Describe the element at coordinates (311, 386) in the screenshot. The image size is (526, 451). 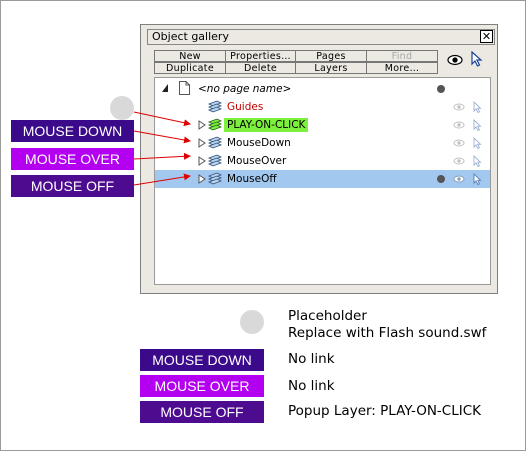
I see `legend-mouse-over-desc: No link` at that location.